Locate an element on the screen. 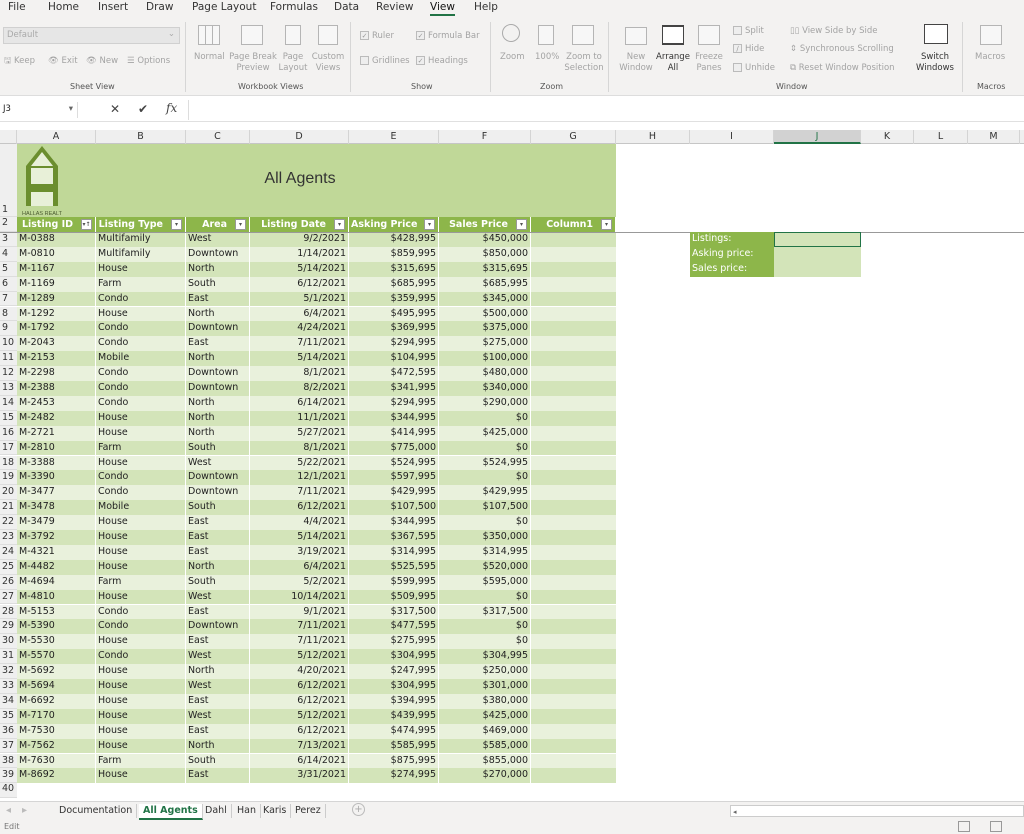 Image resolution: width=1024 pixels, height=834 pixels. table-cell: $585,995 is located at coordinates (394, 746).